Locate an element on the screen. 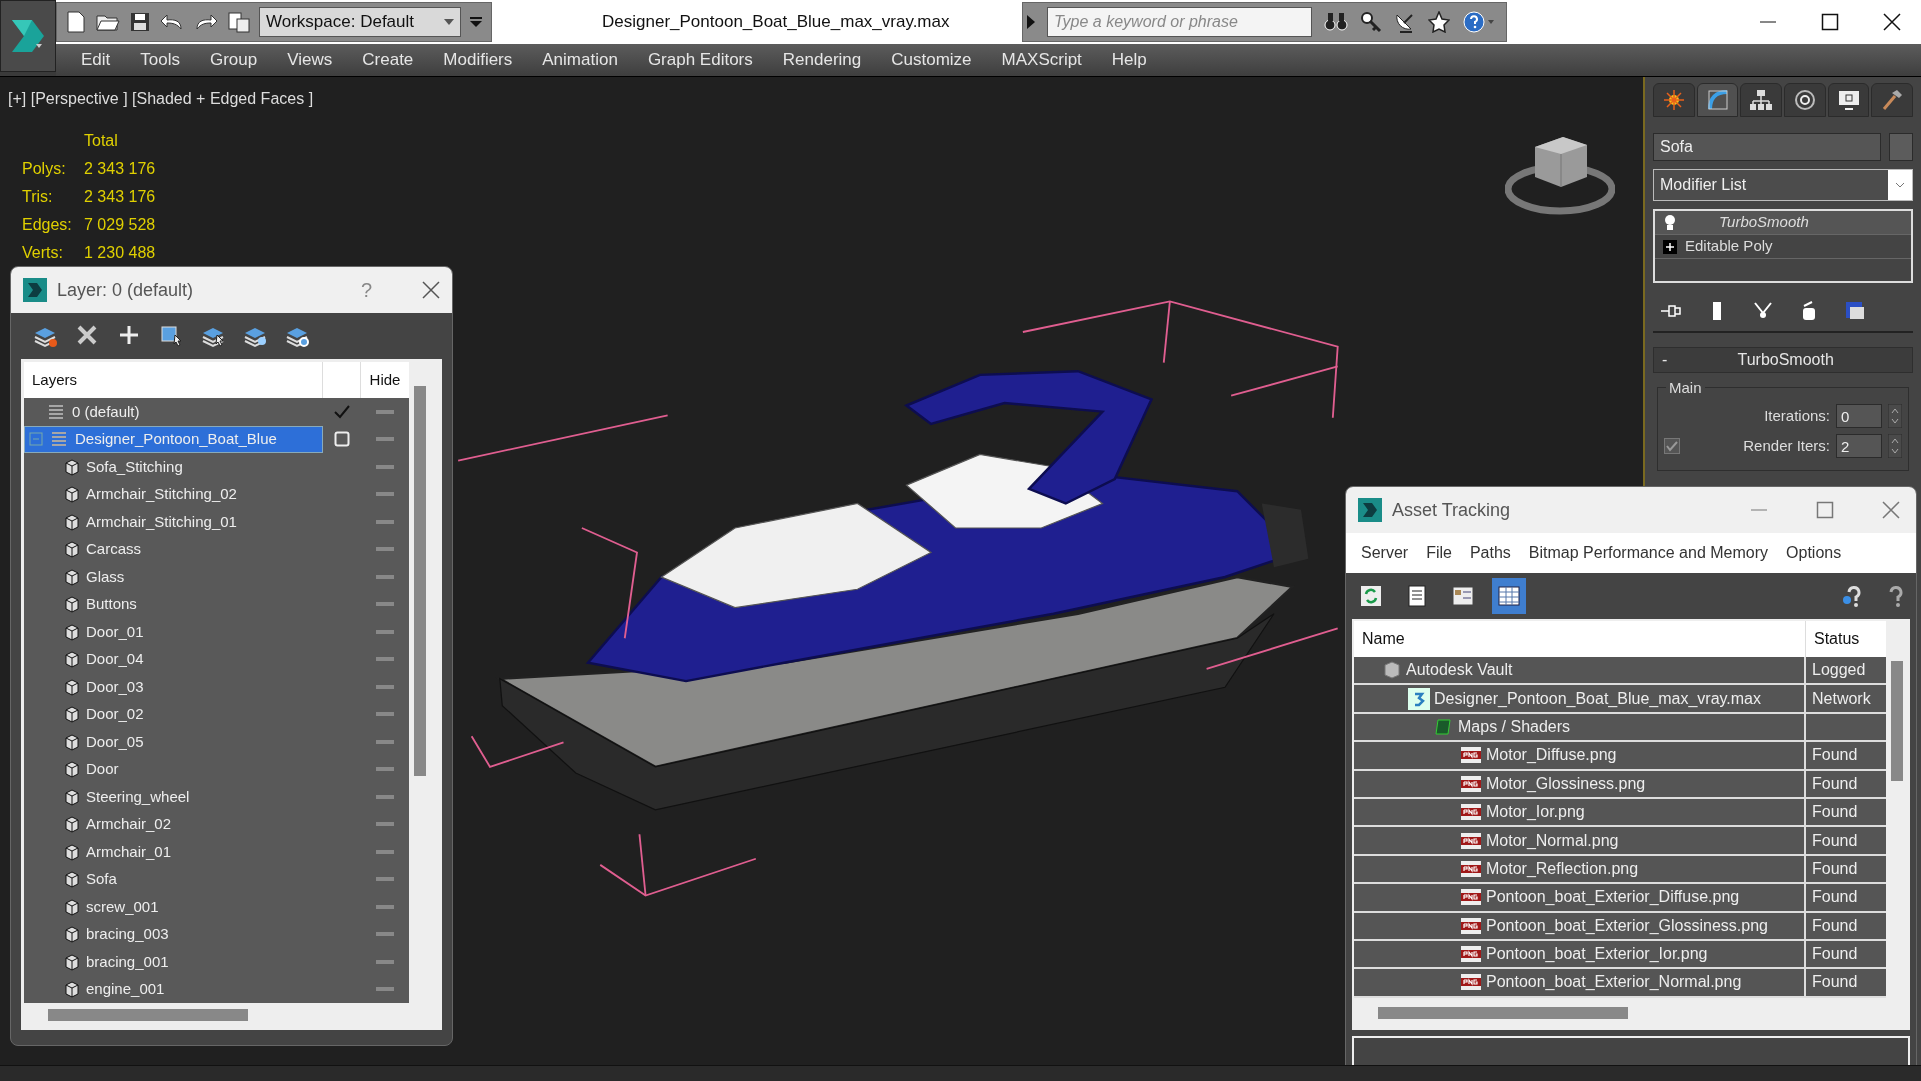  object-name: Sofa_Stitching is located at coordinates (134, 466).